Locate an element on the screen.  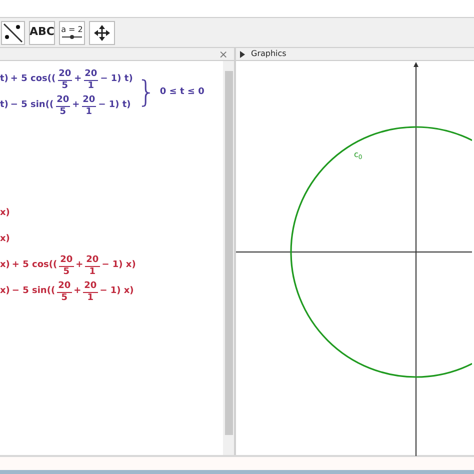
tool-button: ABC is located at coordinates (42, 32).